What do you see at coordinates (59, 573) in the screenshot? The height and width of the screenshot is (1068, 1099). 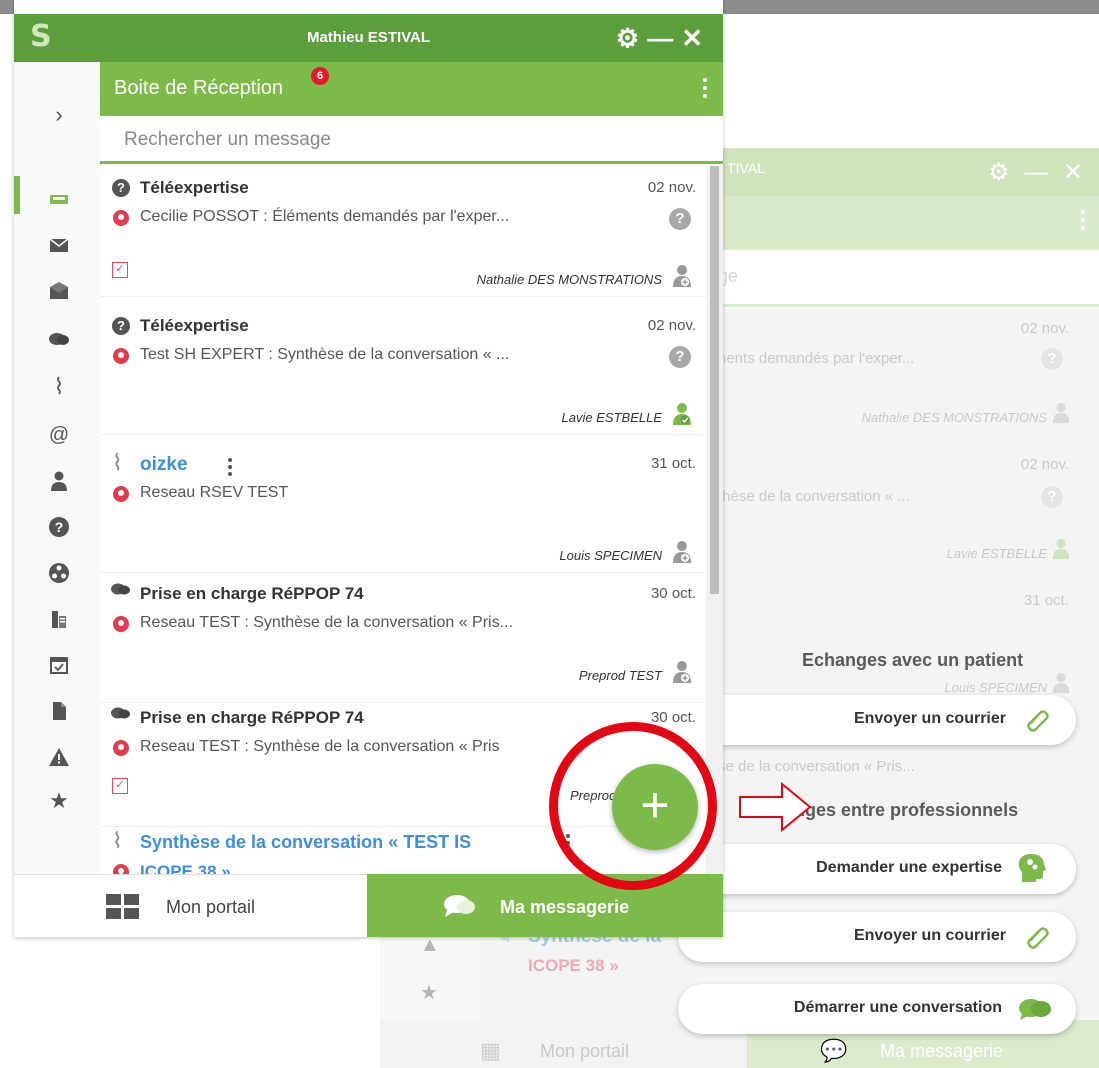 I see `network-icon` at bounding box center [59, 573].